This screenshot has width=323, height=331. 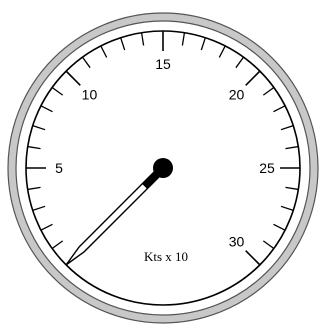 I want to click on unit-label: Kts x 10, so click(x=166, y=256).